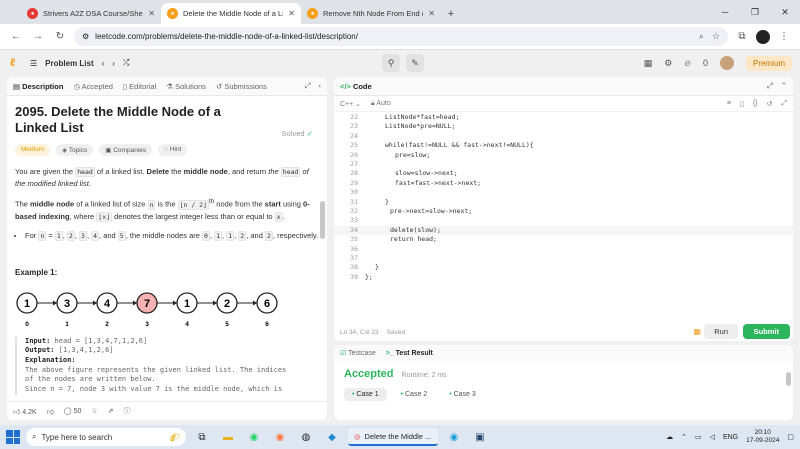 The image size is (800, 449). What do you see at coordinates (770, 104) in the screenshot?
I see `reset-icon: ↺` at bounding box center [770, 104].